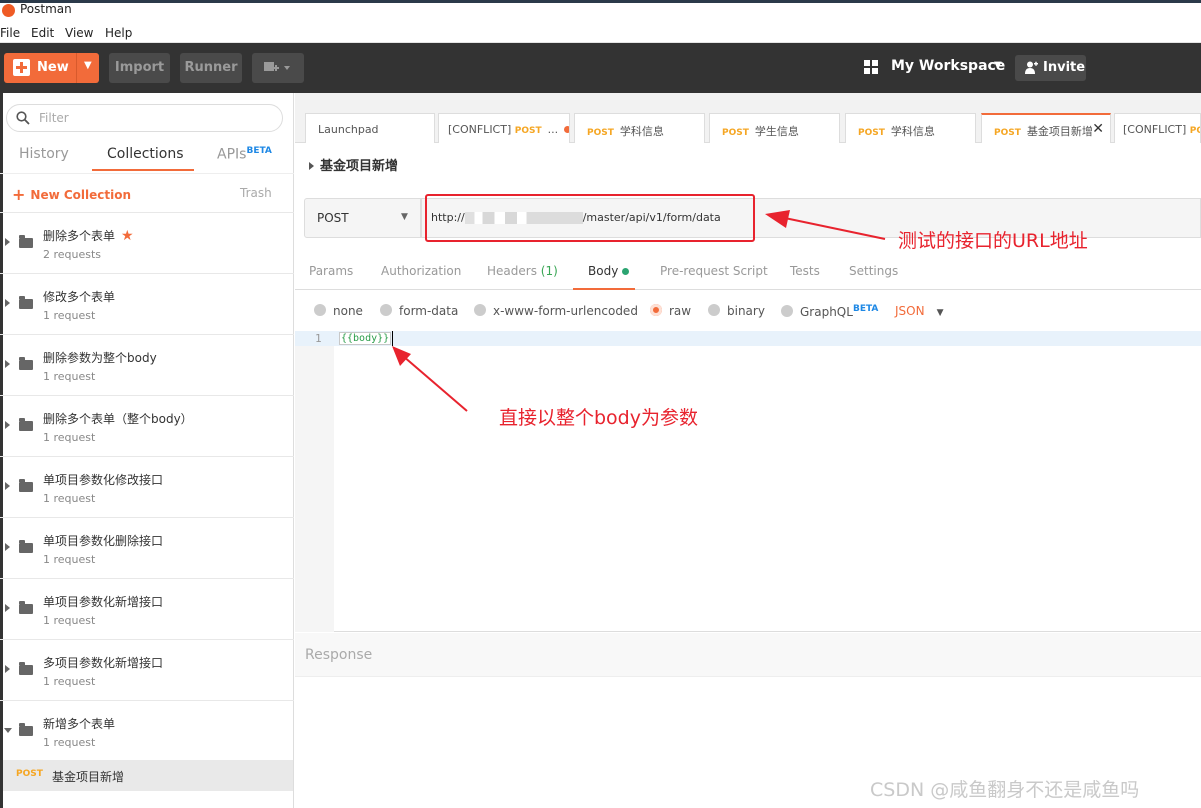 This screenshot has height=808, width=1201. I want to click on collection-item: 多项目参数化新增接口 1 request, so click(147, 669).